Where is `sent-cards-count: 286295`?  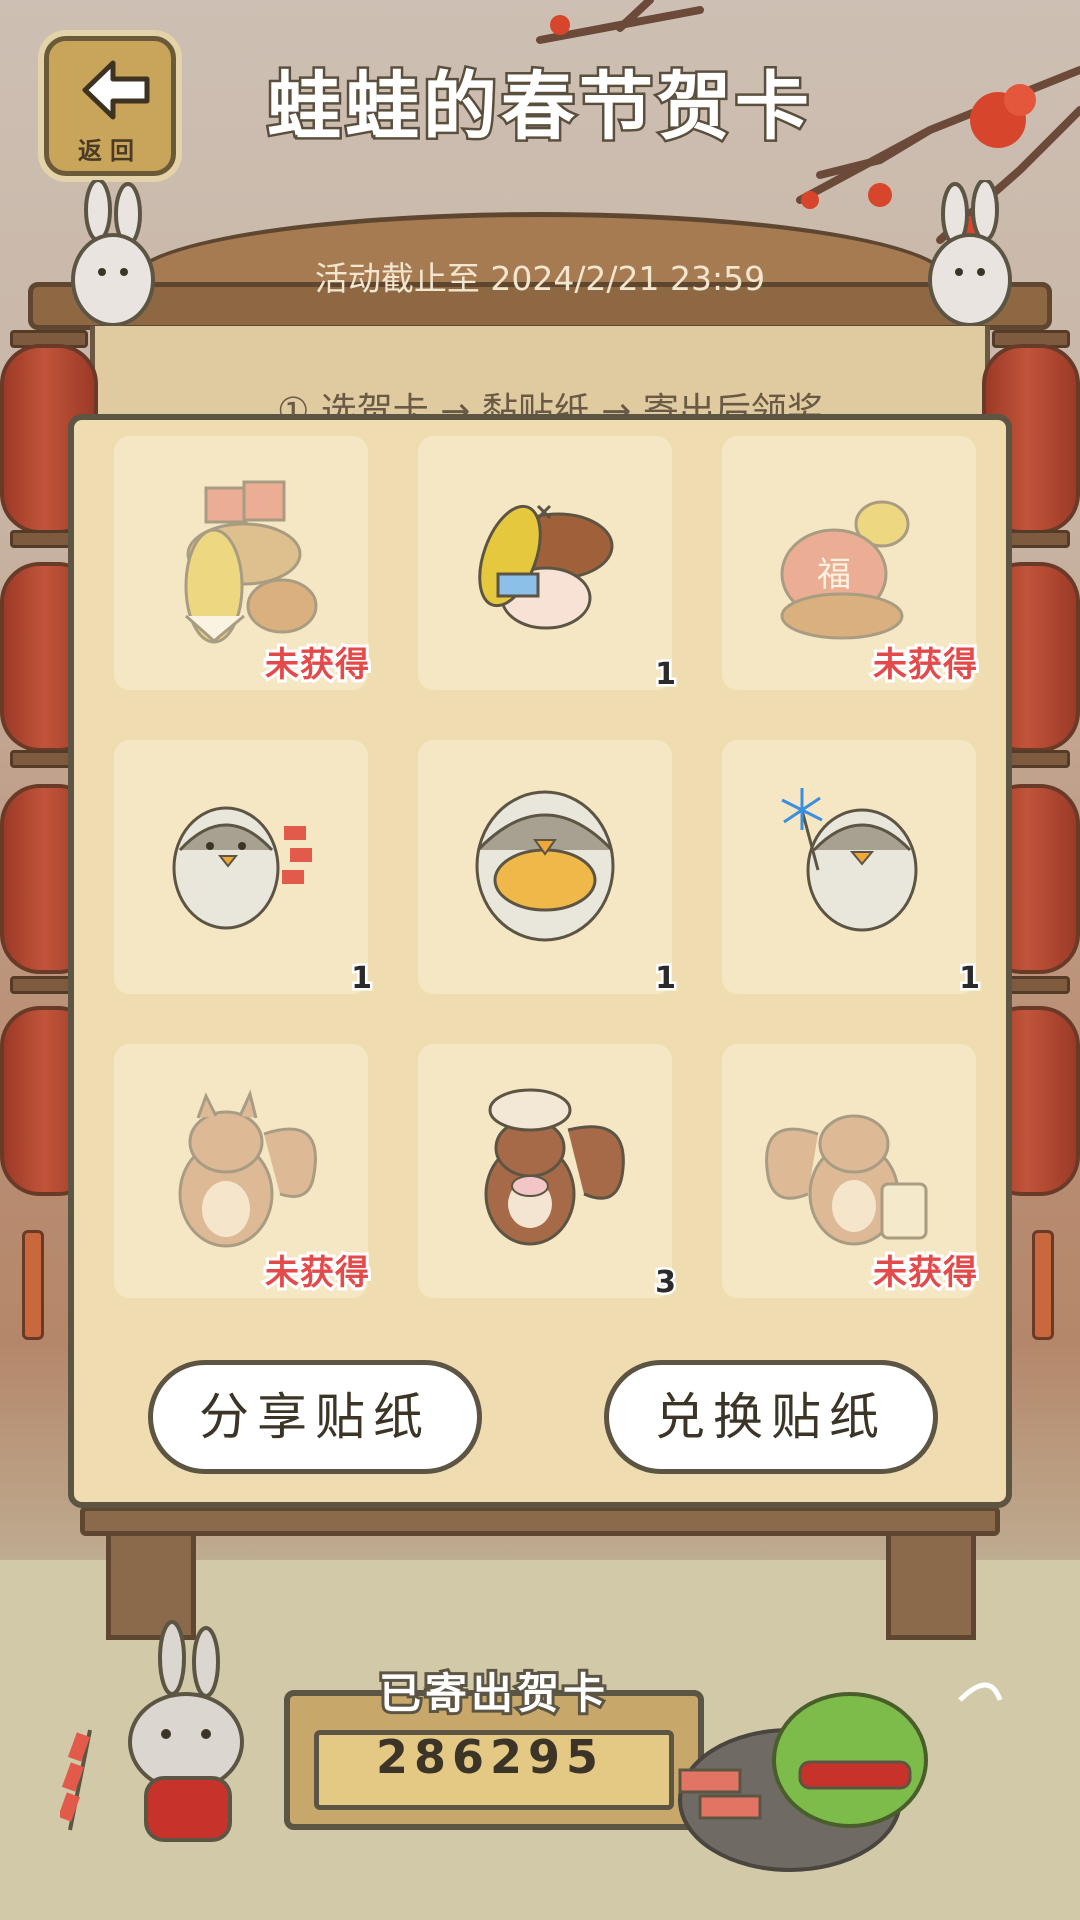 sent-cards-count: 286295 is located at coordinates (490, 1757).